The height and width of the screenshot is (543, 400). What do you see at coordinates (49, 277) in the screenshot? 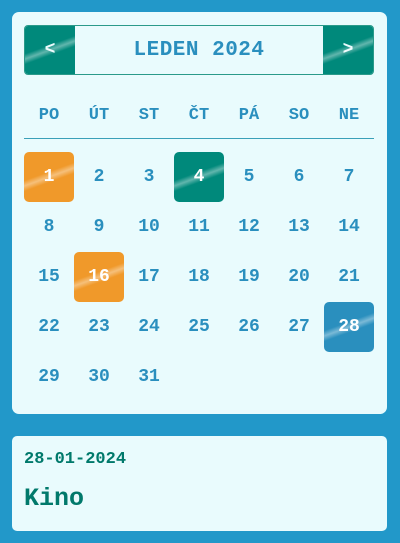
I see `day-cell: 15` at bounding box center [49, 277].